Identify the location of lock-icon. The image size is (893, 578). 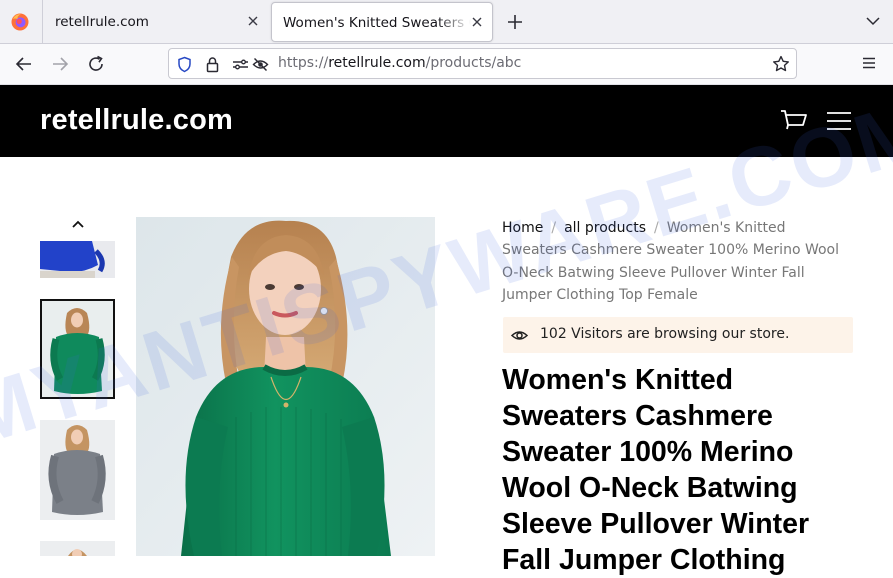
(212, 64).